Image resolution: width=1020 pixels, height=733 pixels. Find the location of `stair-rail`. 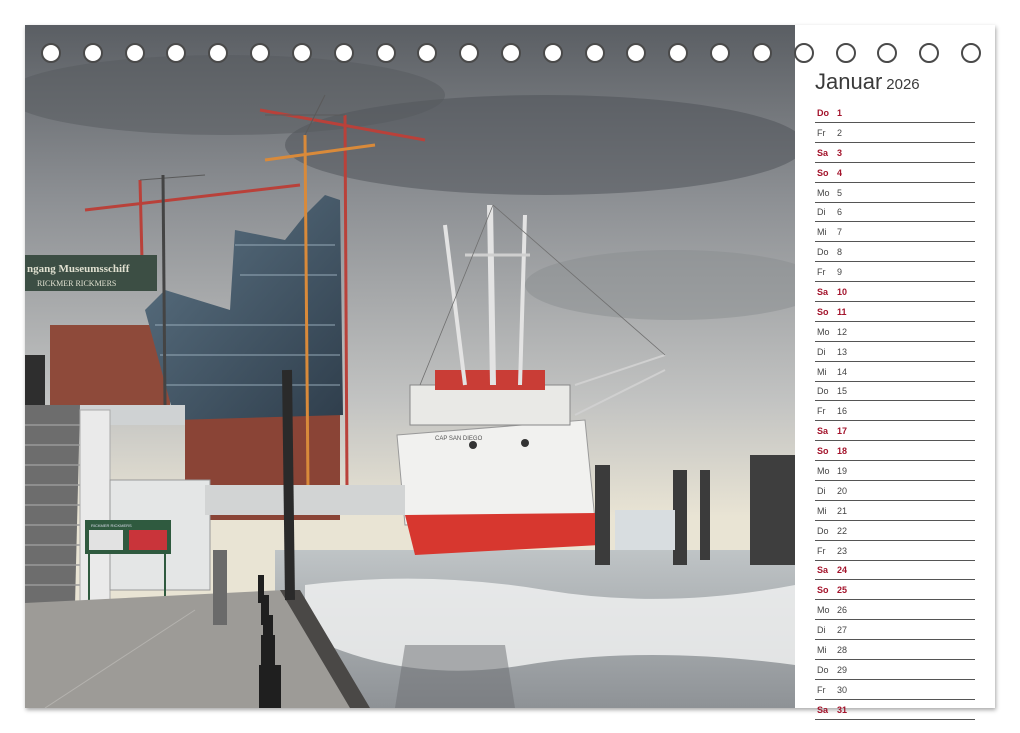

stair-rail is located at coordinates (95, 510).